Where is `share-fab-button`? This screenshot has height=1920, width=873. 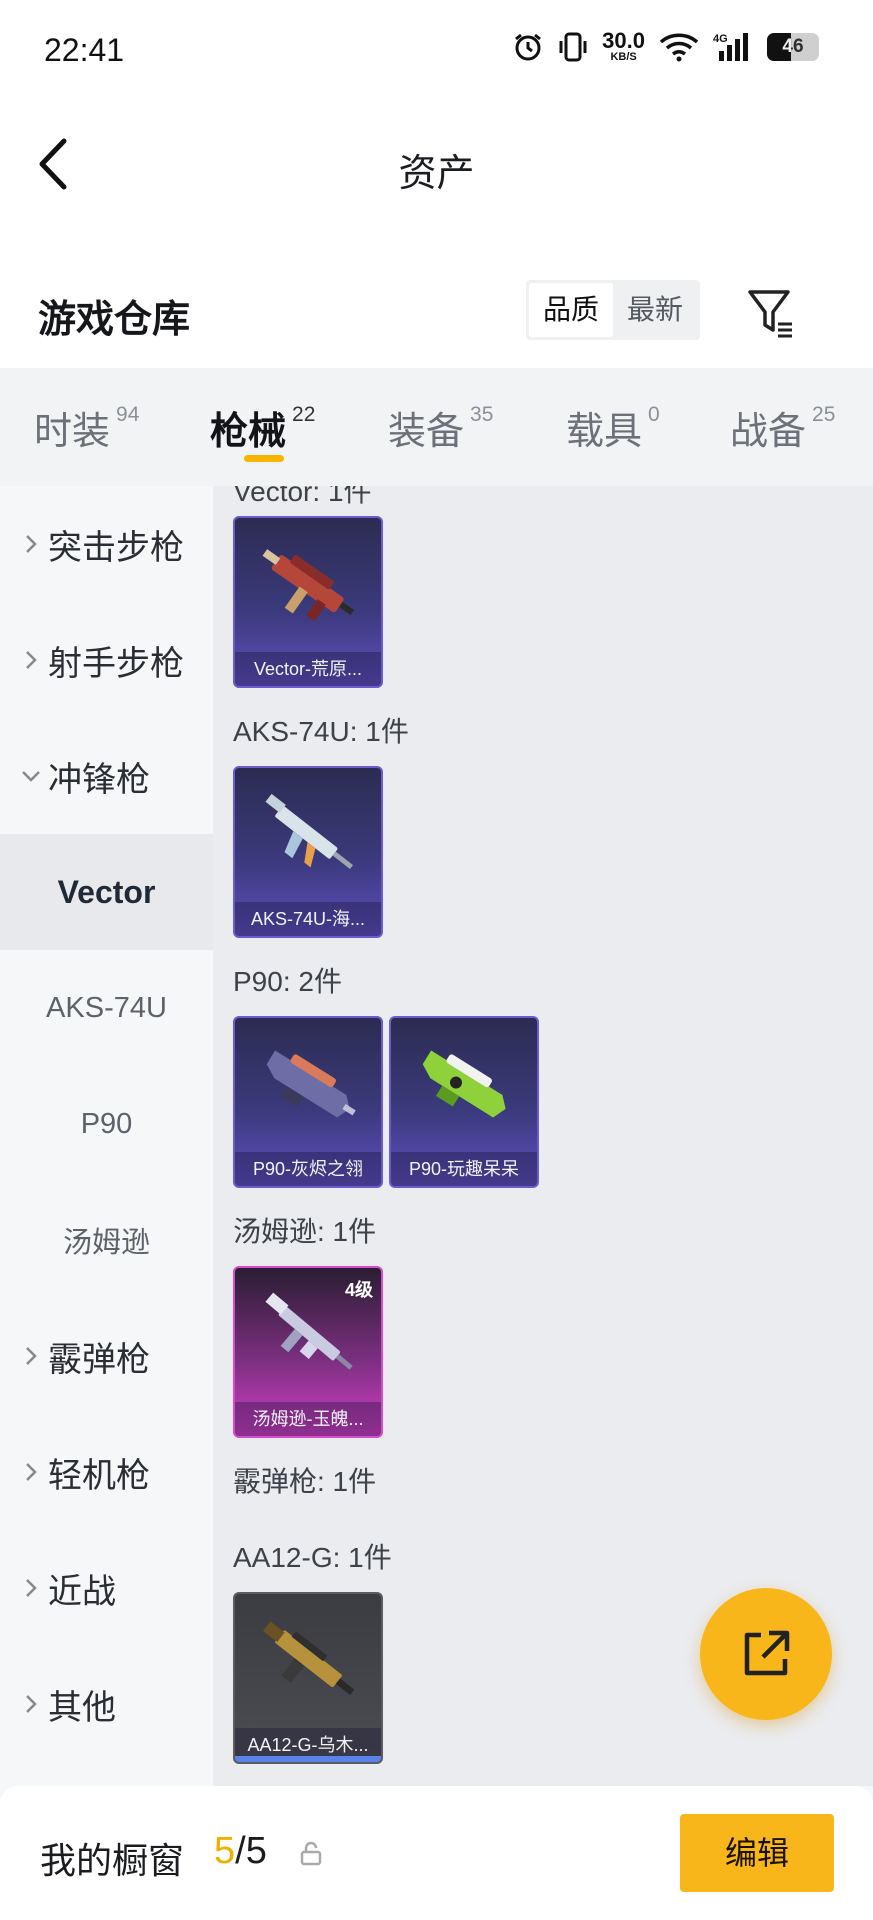 share-fab-button is located at coordinates (766, 1654).